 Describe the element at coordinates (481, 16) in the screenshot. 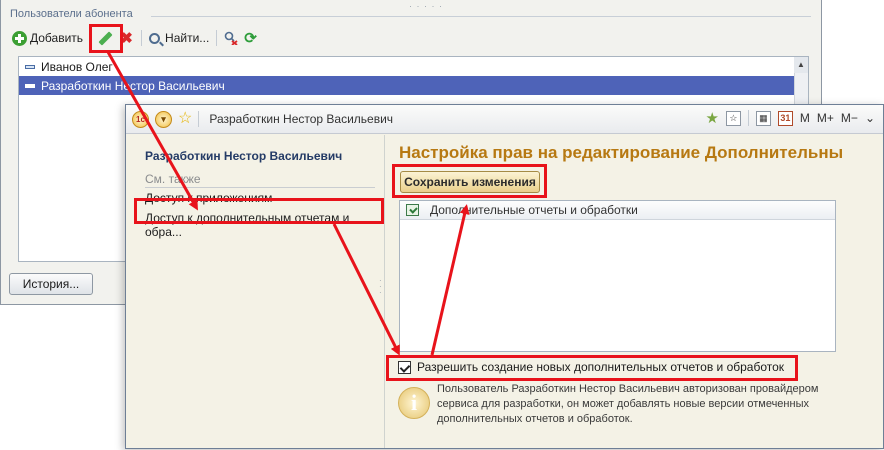

I see `group-divider` at that location.